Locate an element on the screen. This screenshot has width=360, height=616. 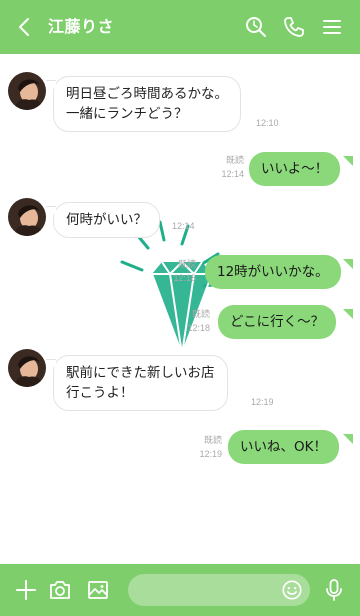
chevron-left-icon is located at coordinates (25, 27).